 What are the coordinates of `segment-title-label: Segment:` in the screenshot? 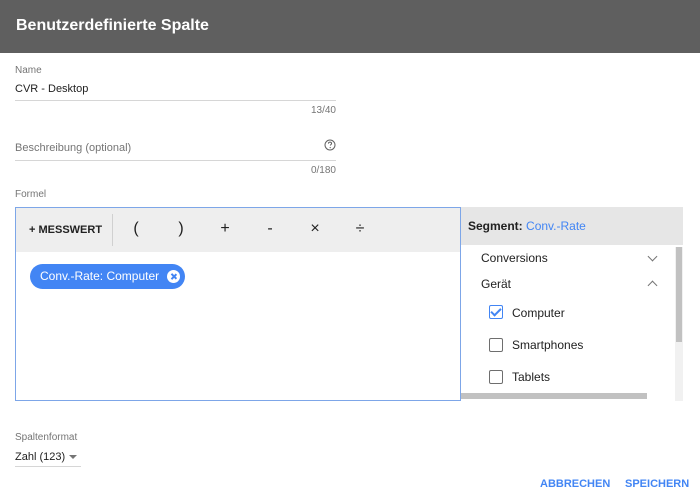 It's located at (495, 226).